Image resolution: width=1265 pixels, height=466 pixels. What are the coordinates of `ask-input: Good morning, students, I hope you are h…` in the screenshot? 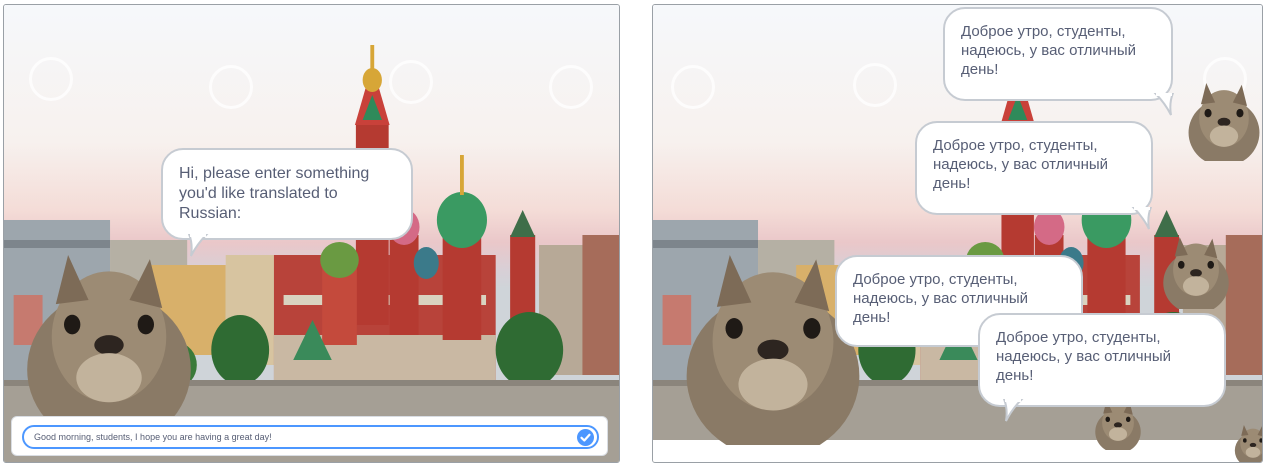 It's located at (310, 437).